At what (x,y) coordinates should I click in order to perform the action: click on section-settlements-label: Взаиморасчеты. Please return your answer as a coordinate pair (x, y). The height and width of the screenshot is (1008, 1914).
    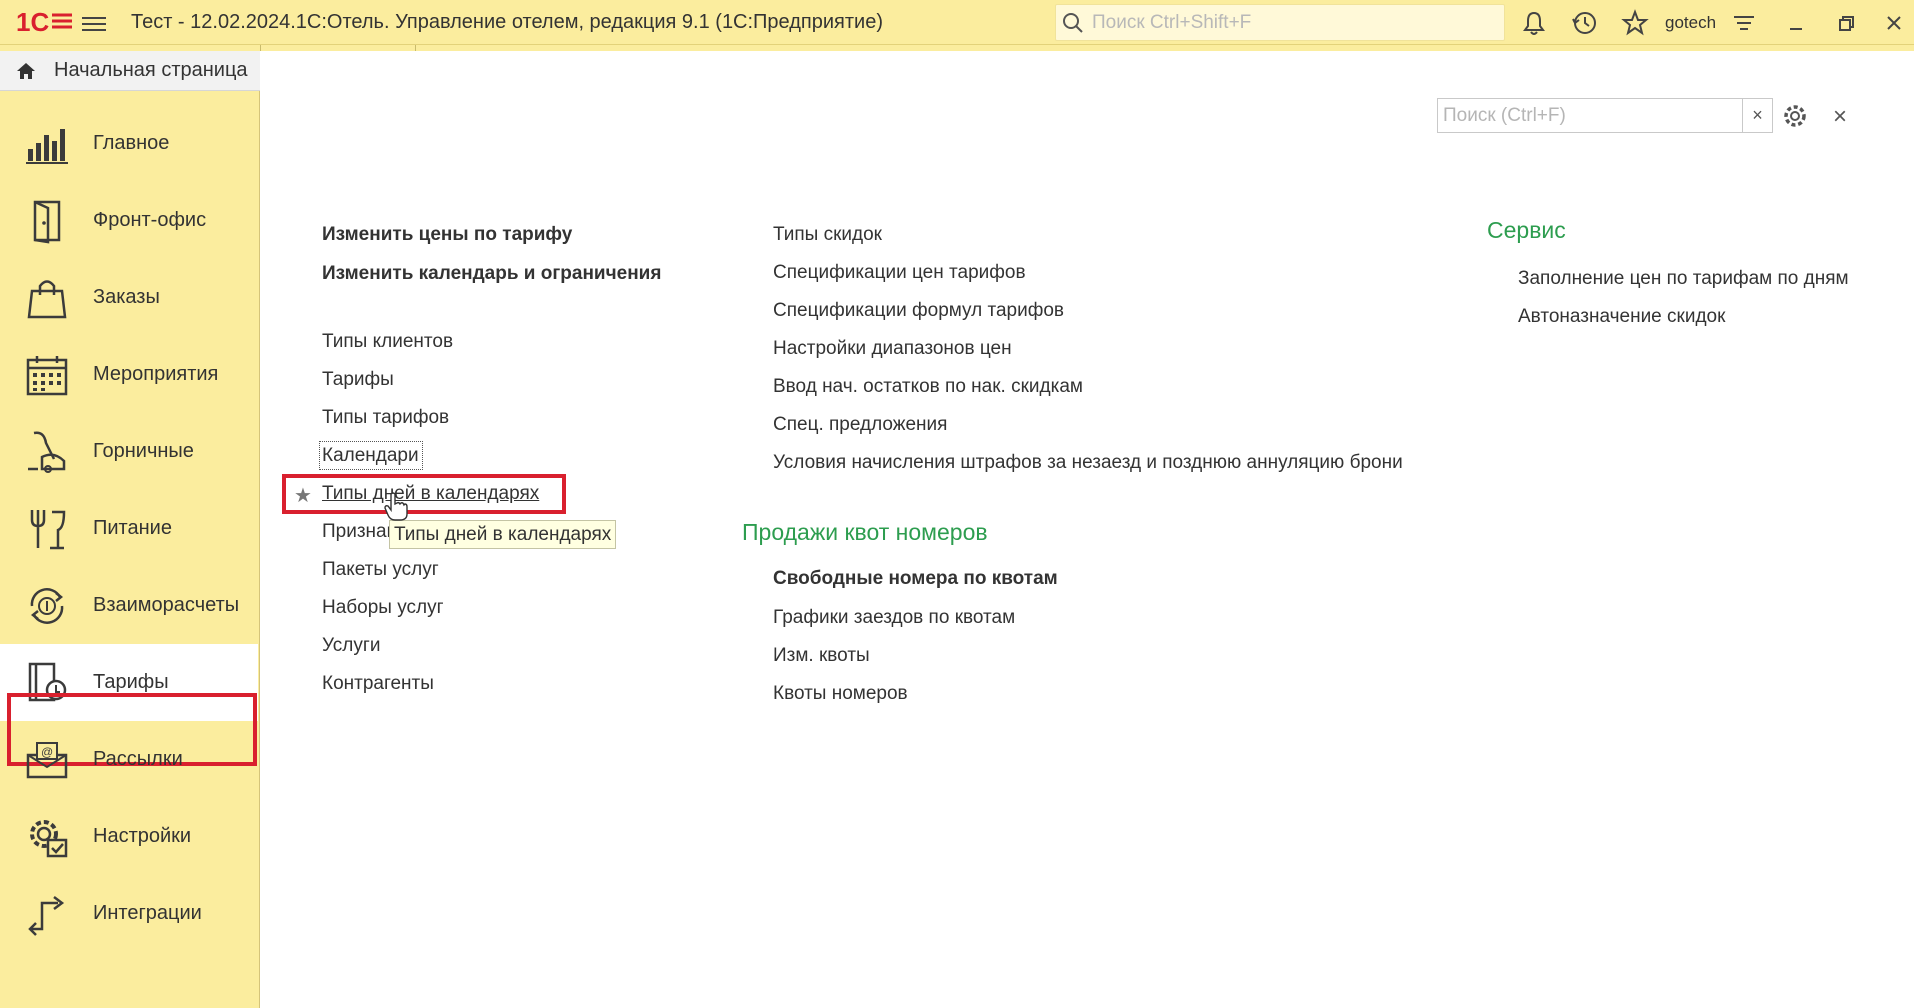
    Looking at the image, I should click on (166, 605).